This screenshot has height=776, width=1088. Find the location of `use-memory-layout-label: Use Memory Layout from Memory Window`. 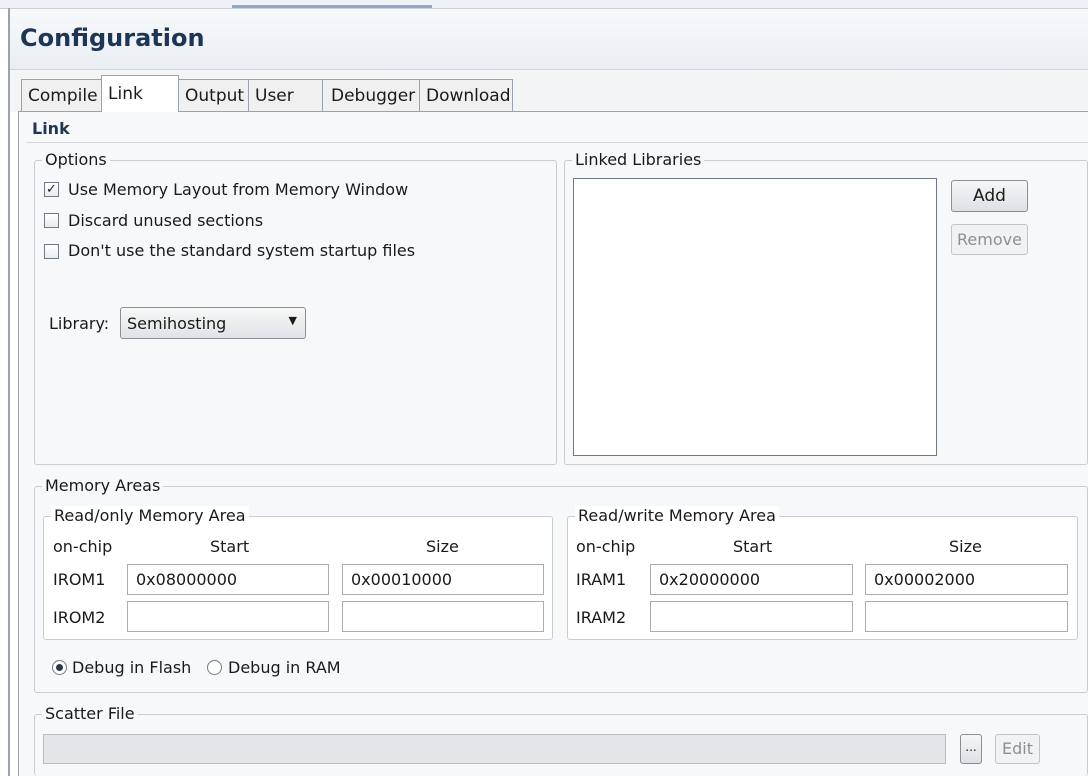

use-memory-layout-label: Use Memory Layout from Memory Window is located at coordinates (238, 189).